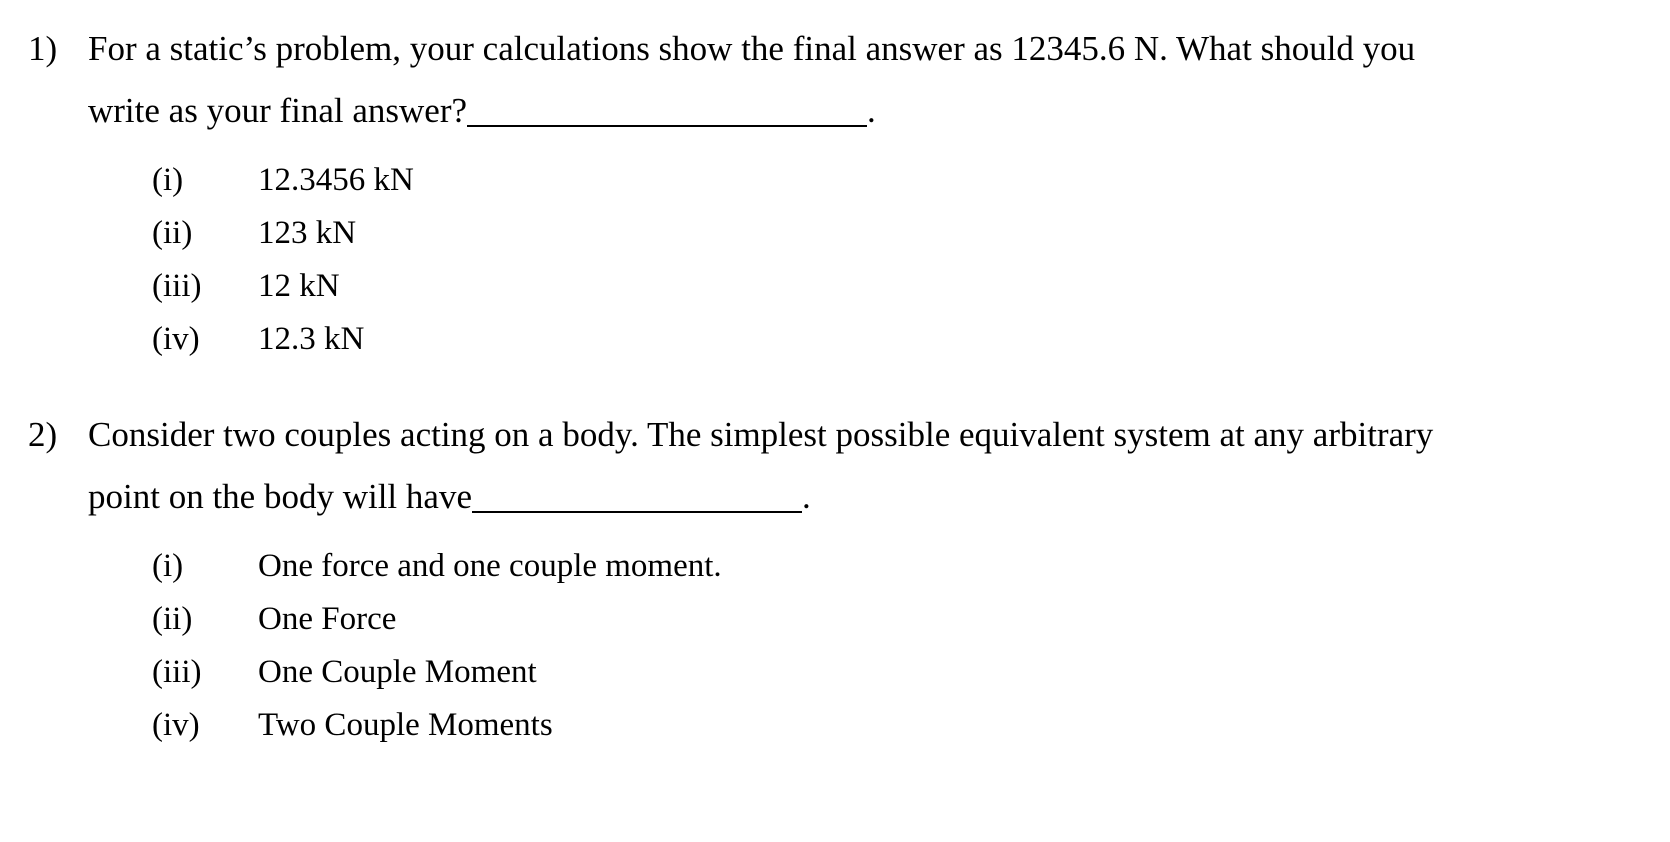 The image size is (1670, 842). I want to click on question-1-number: 1), so click(43, 48).